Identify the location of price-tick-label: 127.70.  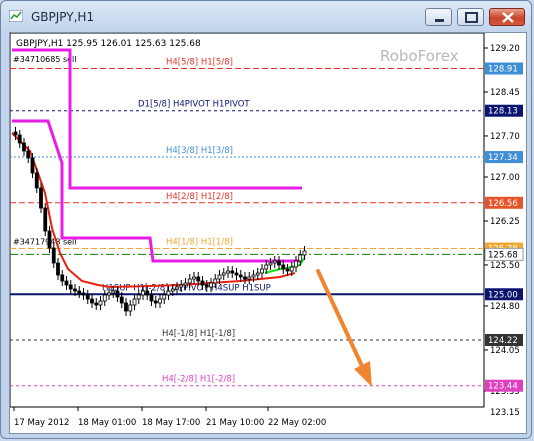
(505, 137).